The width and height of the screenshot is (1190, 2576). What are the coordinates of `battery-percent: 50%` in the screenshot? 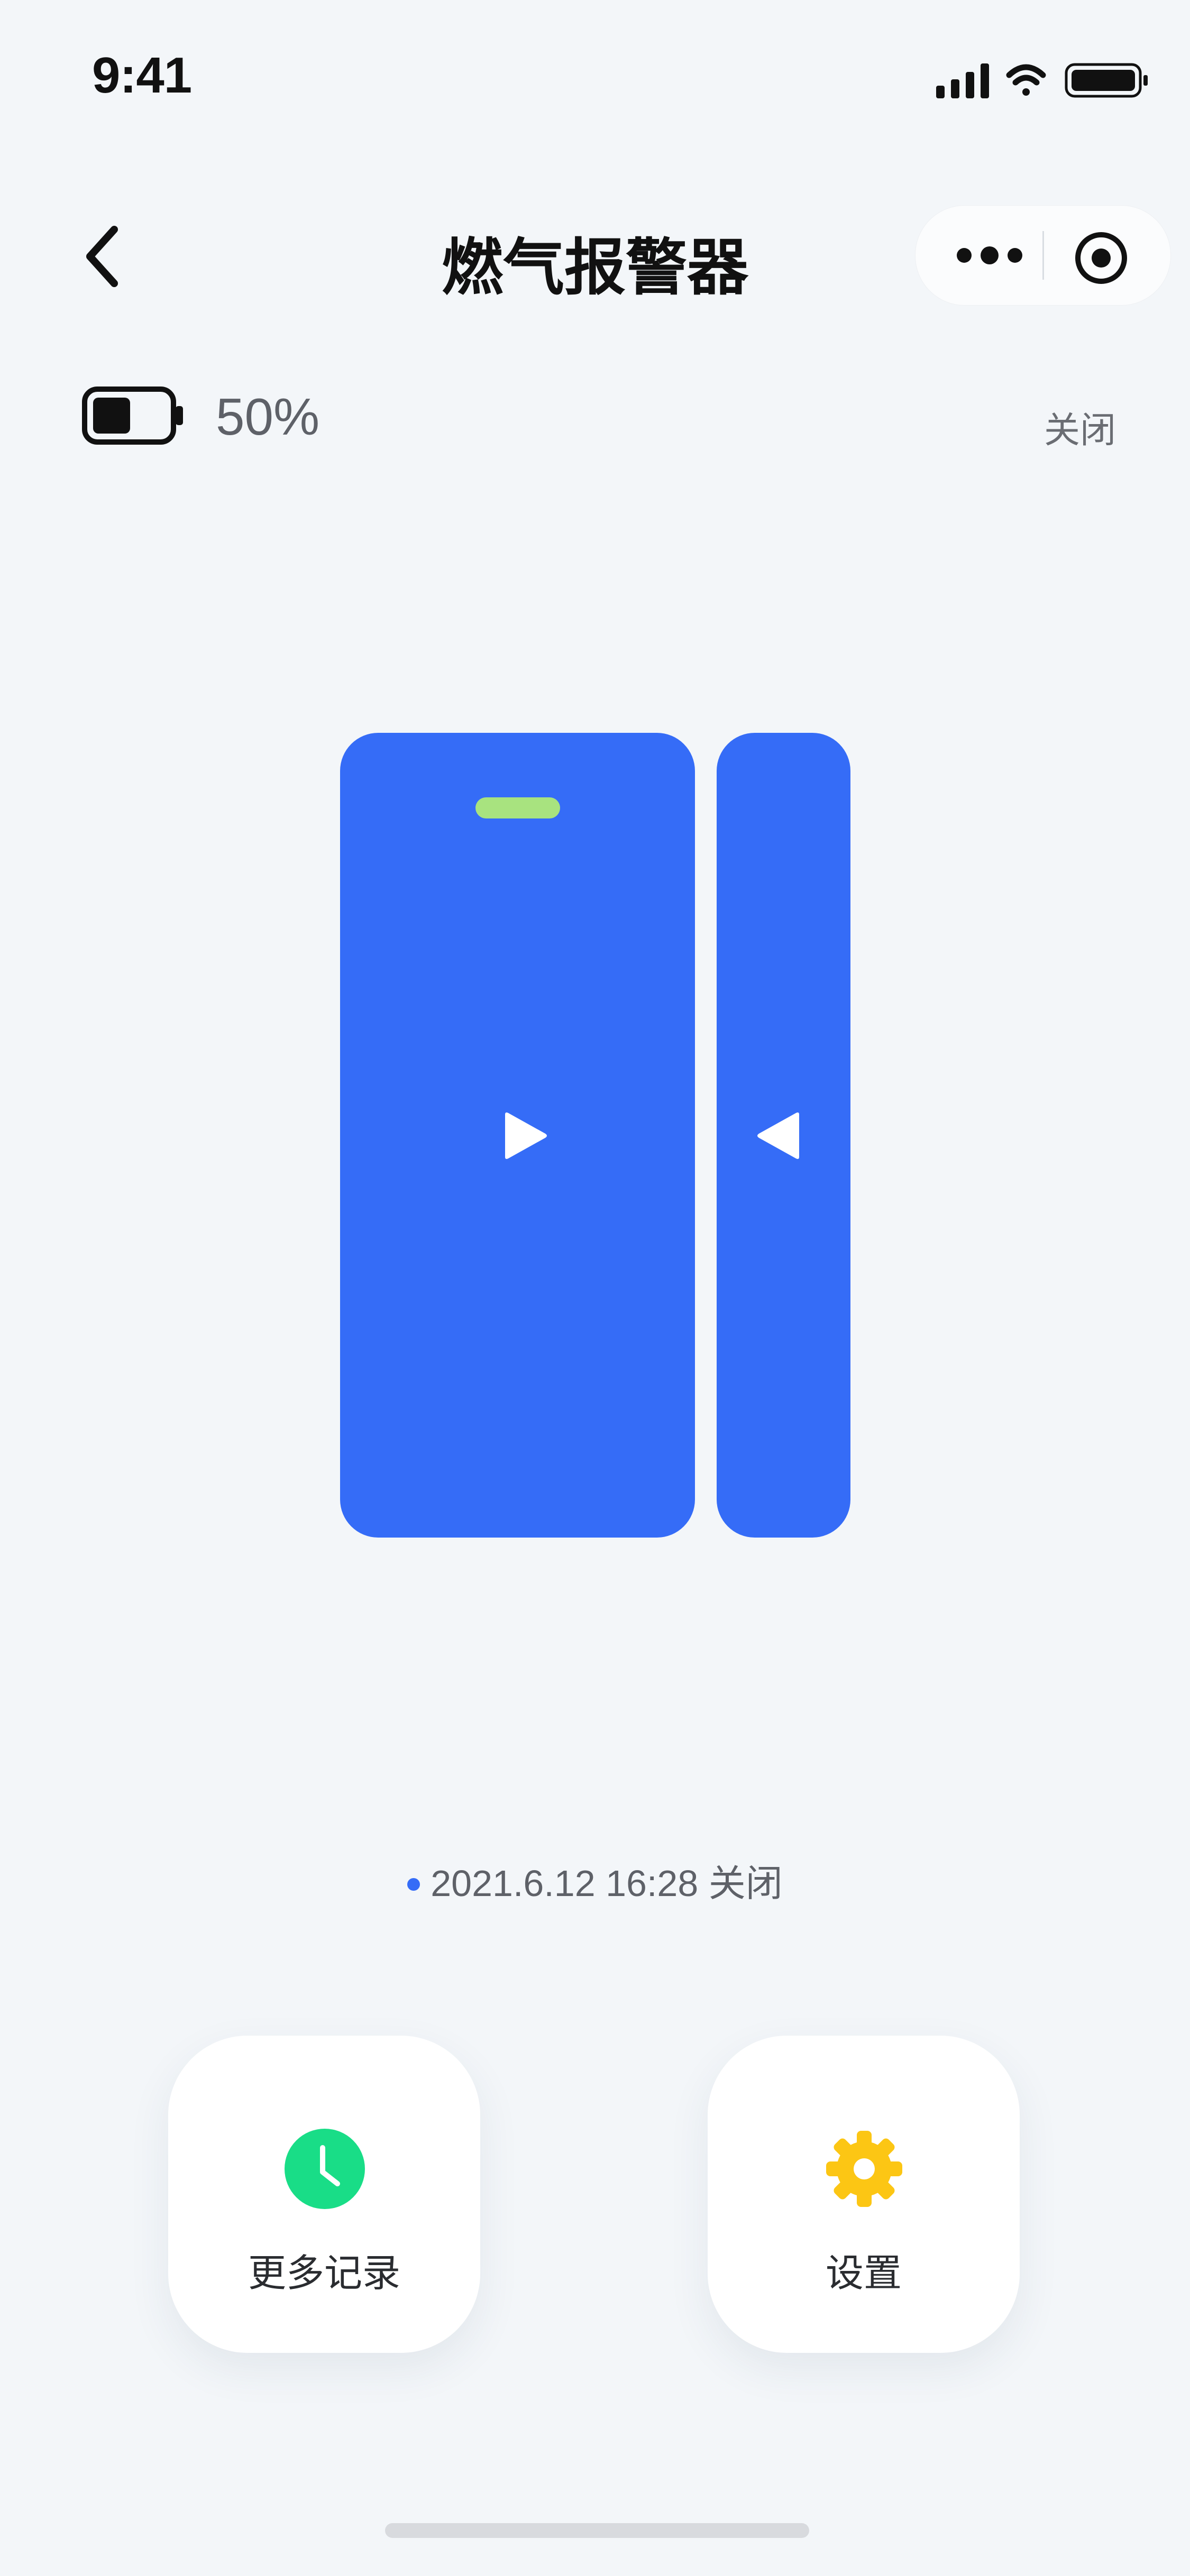 It's located at (268, 417).